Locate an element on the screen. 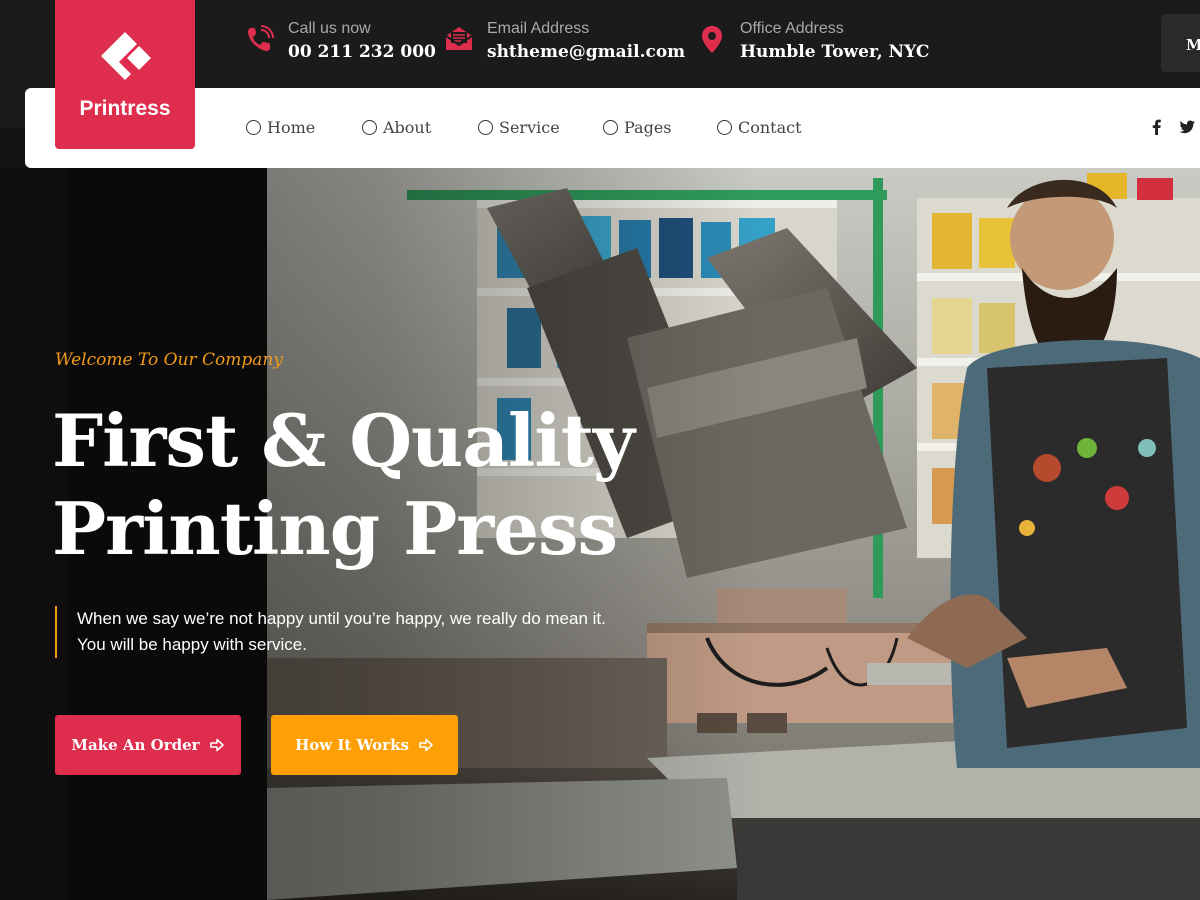 This screenshot has height=900, width=1200. headline-line-2: Printing Press is located at coordinates (335, 528).